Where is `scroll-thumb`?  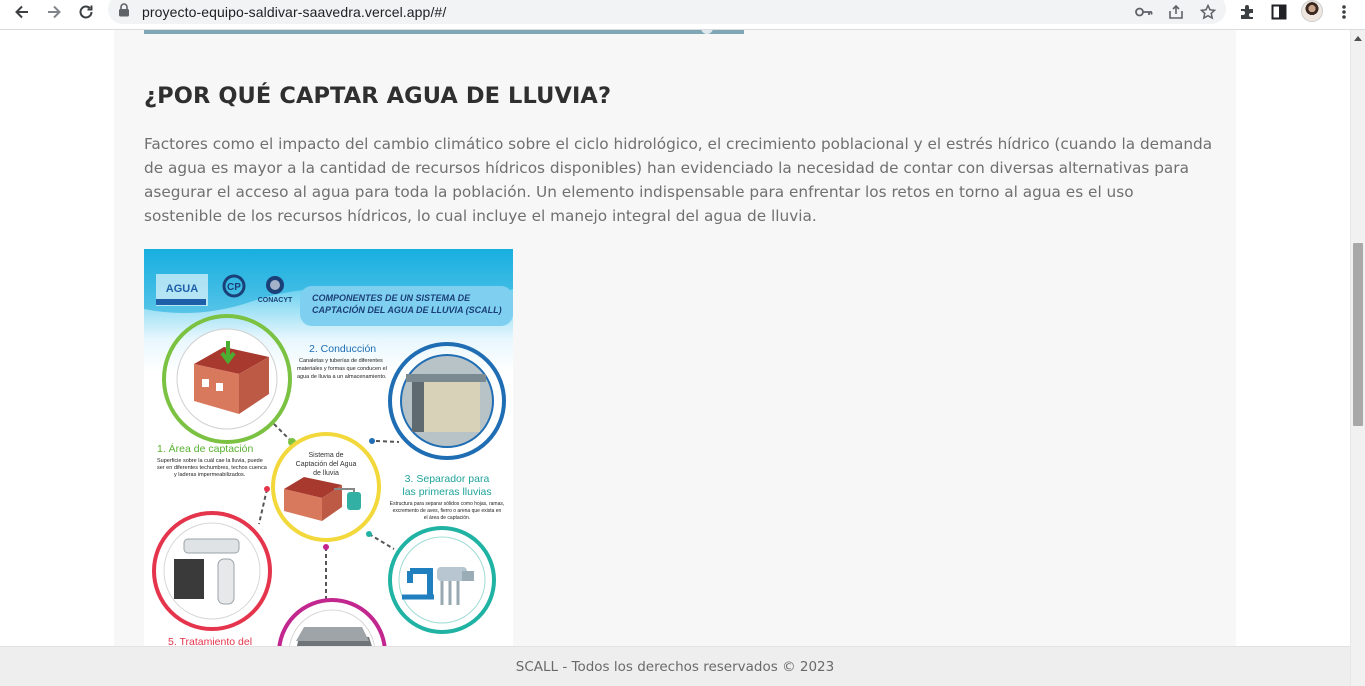
scroll-thumb is located at coordinates (1358, 334).